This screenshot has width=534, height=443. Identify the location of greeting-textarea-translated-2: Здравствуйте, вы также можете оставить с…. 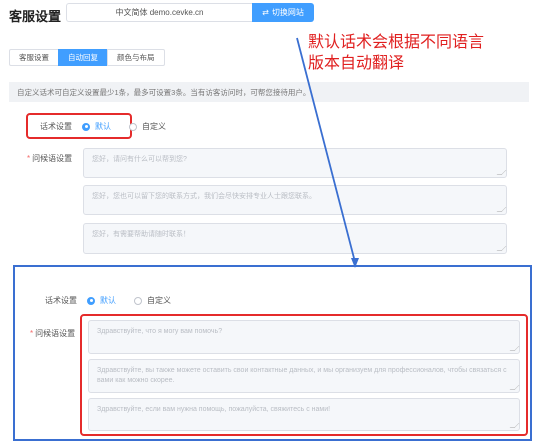
(304, 376).